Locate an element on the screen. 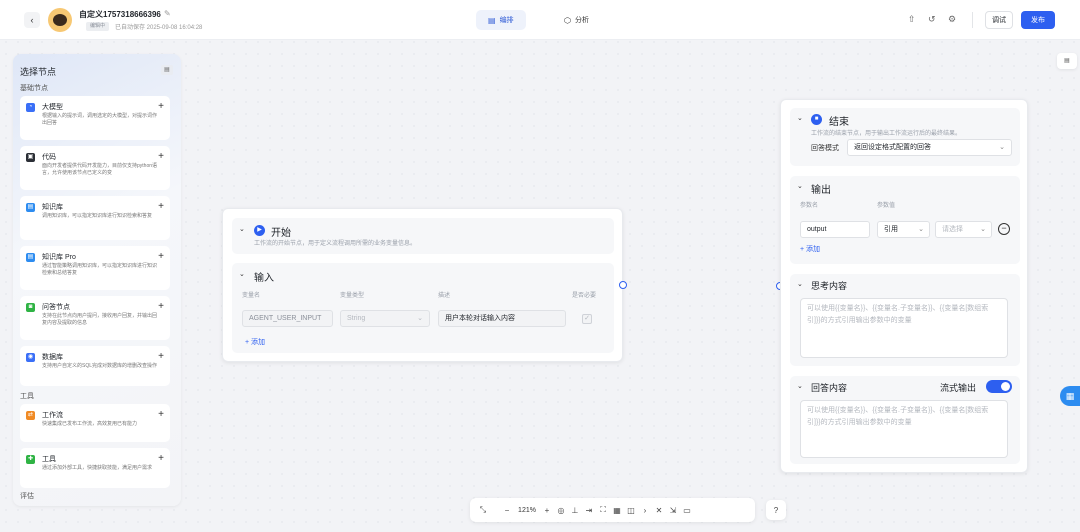 This screenshot has height=532, width=1080. col-param-name: 参数名 is located at coordinates (809, 206).